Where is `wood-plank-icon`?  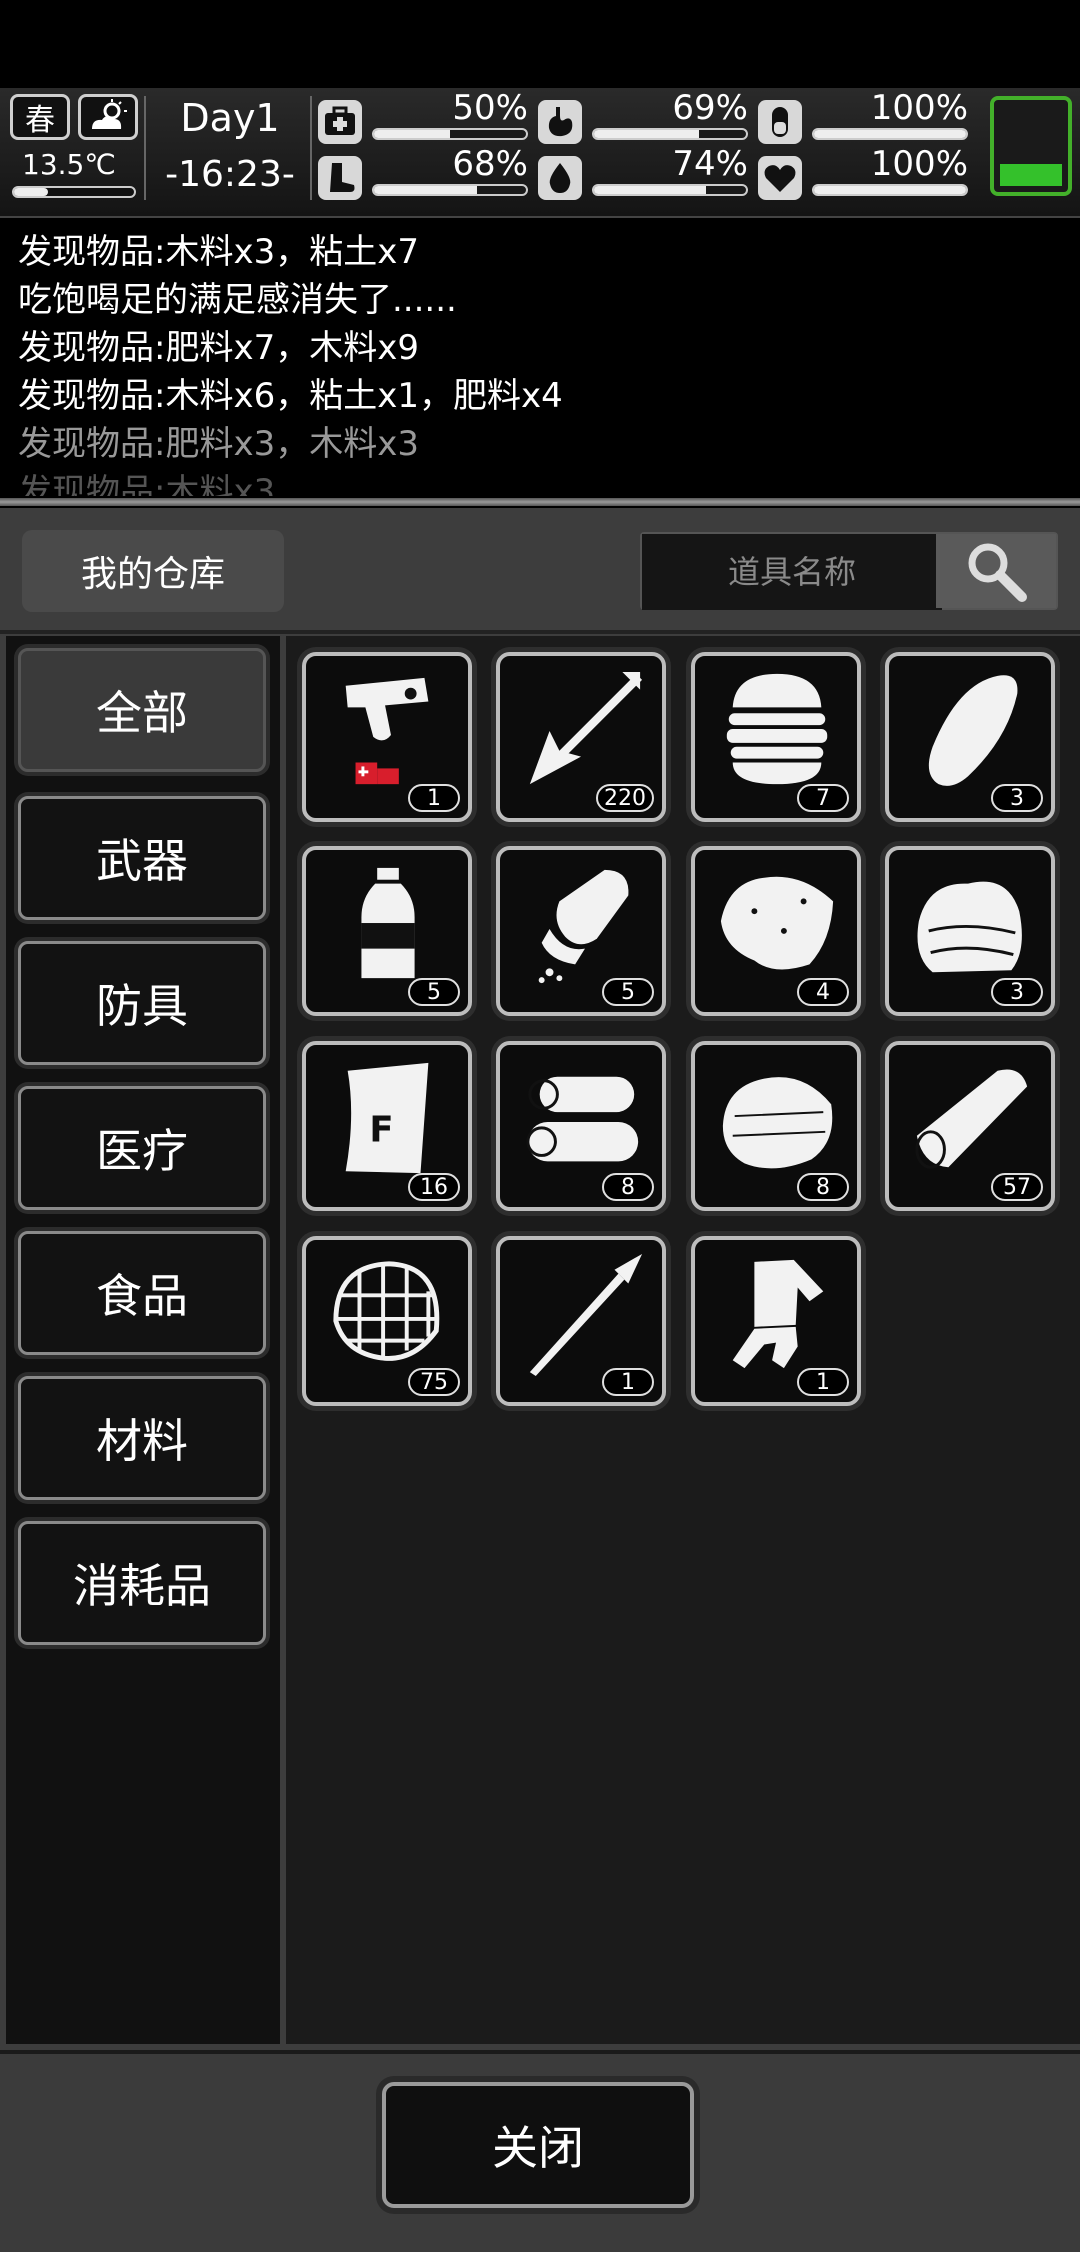 wood-plank-icon is located at coordinates (971, 1119).